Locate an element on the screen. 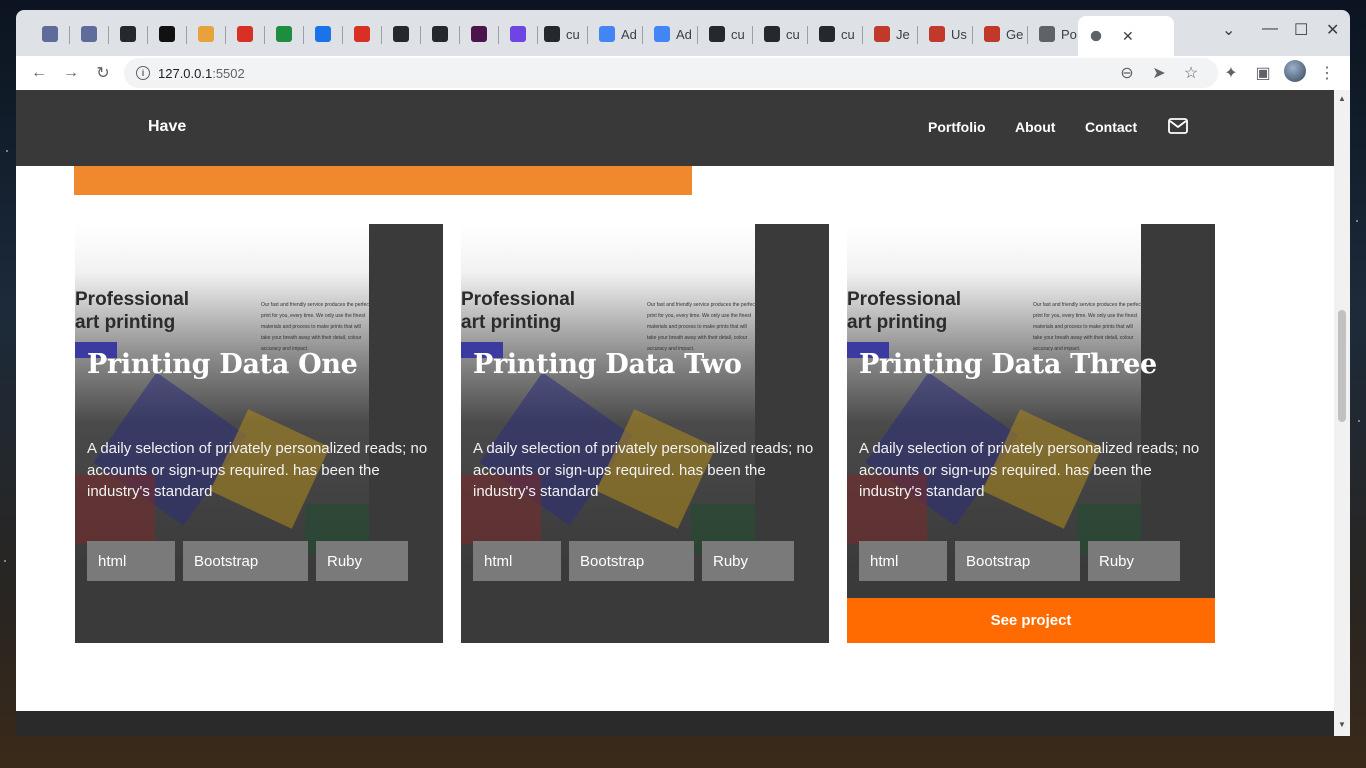  tab-strip: cuAdAdcucucuJeUsGePo ✕ + ⌄ — ☐ ✕ is located at coordinates (683, 33).